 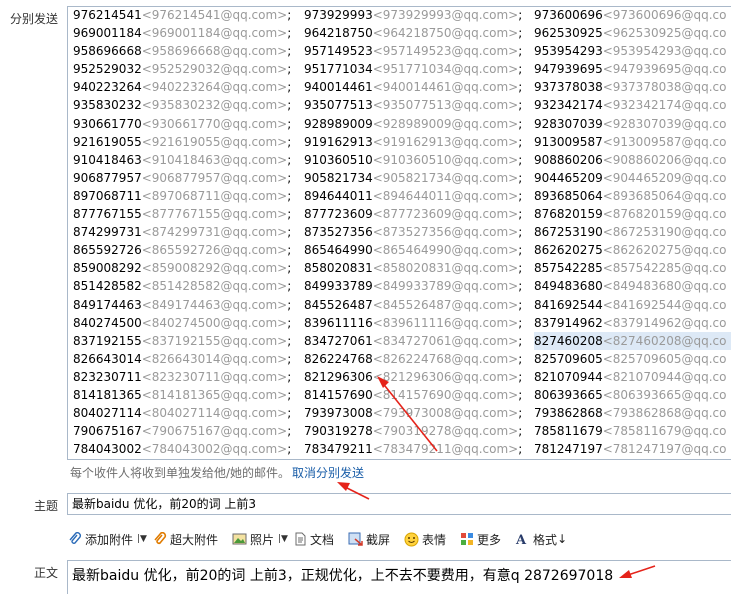 What do you see at coordinates (632, 87) in the screenshot?
I see `recipient-entry: 937378038<937378038@qq.co` at bounding box center [632, 87].